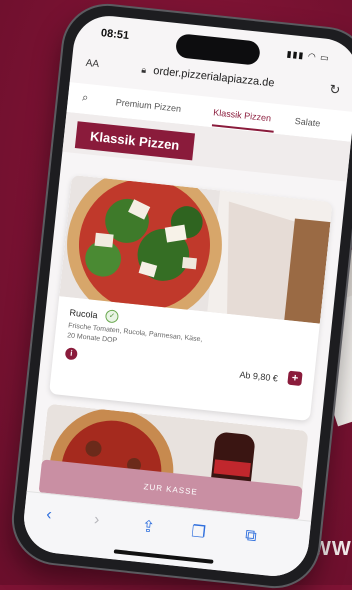 The height and width of the screenshot is (590, 352). I want to click on status-time: 08:51, so click(115, 35).